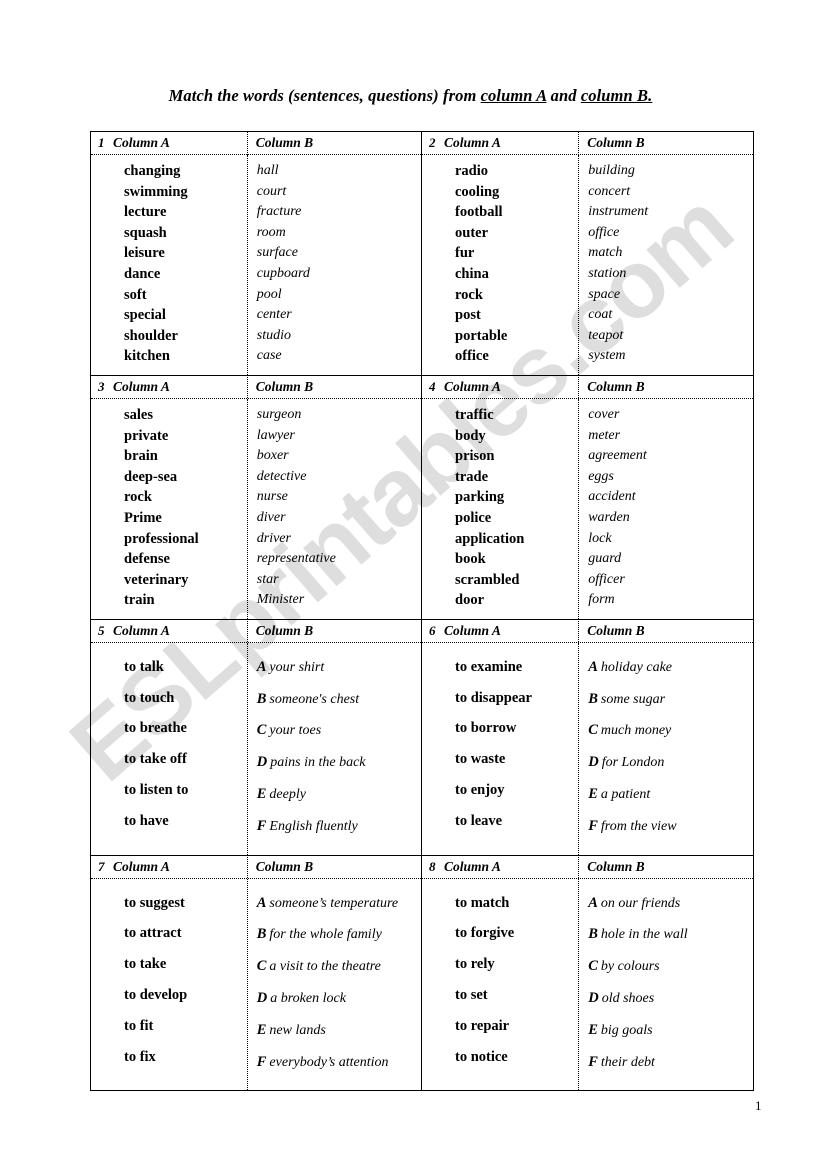  Describe the element at coordinates (500, 964) in the screenshot. I see `column-a-item: to rely` at that location.